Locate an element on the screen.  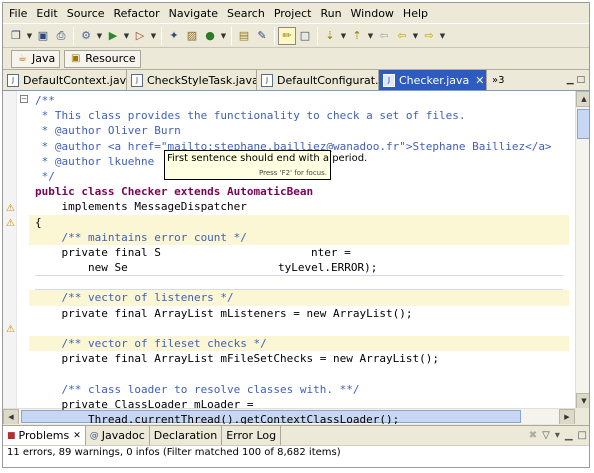
search-icon: ✎ is located at coordinates (262, 36).